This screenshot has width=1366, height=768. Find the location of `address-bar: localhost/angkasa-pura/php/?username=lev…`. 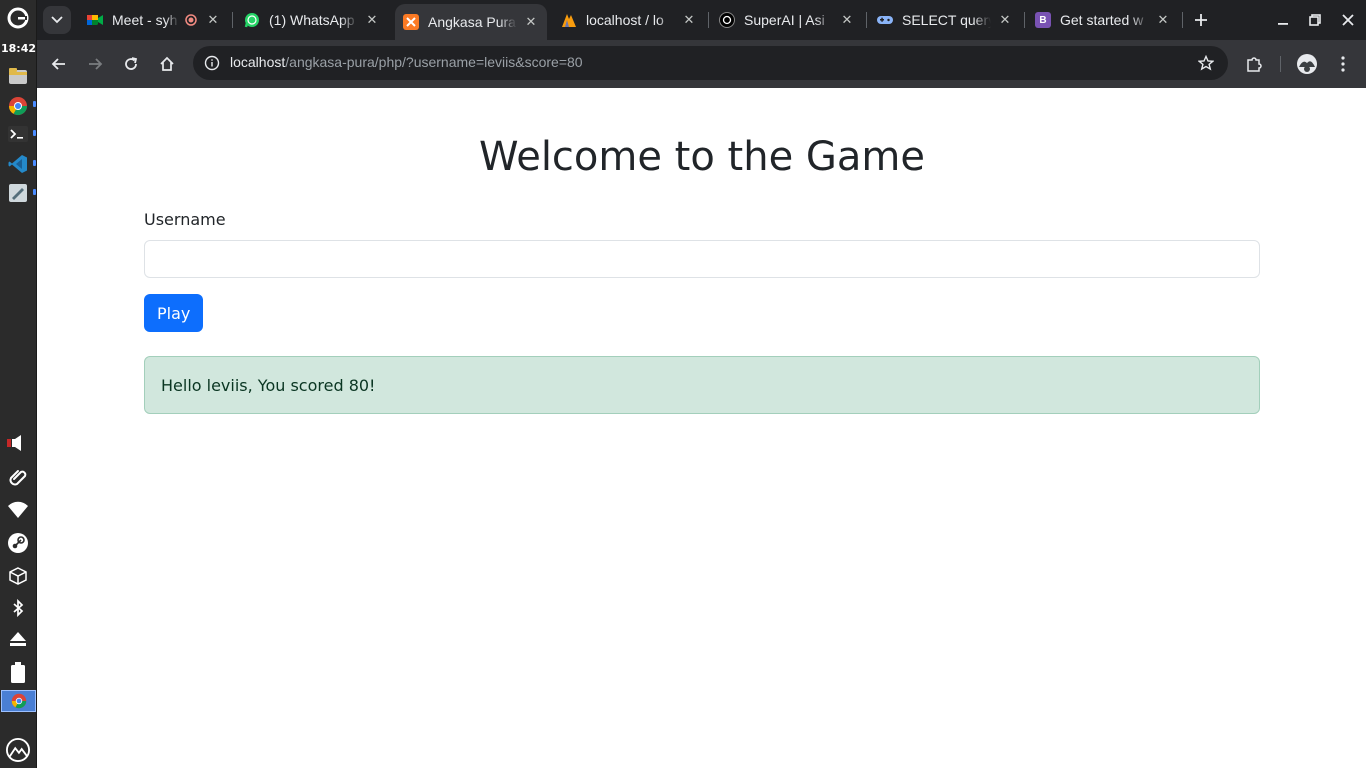

address-bar: localhost/angkasa-pura/php/?username=lev… is located at coordinates (710, 63).